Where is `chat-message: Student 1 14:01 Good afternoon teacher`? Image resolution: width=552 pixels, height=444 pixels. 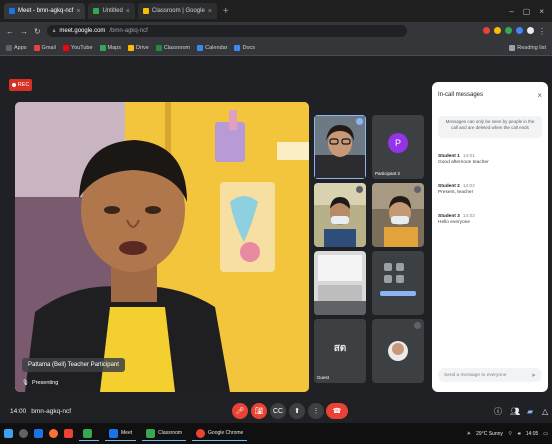 chat-message: Student 1 14:01 Good afternoon teacher is located at coordinates (490, 160).